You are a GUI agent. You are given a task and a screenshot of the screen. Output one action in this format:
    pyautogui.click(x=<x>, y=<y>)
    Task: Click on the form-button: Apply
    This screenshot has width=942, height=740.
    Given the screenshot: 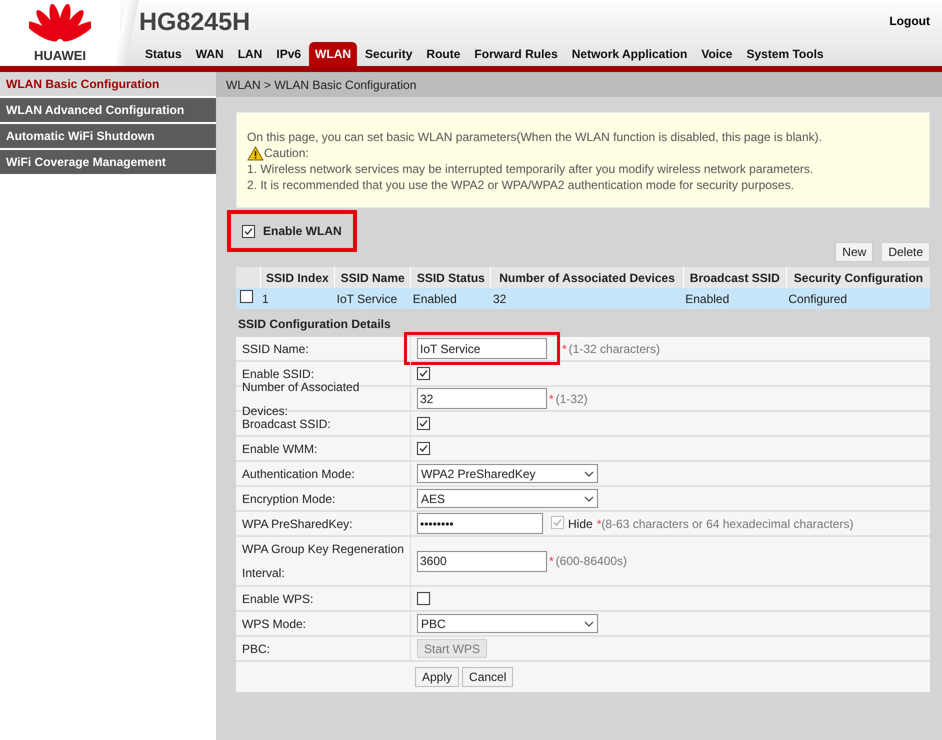 What is the action you would take?
    pyautogui.click(x=437, y=677)
    